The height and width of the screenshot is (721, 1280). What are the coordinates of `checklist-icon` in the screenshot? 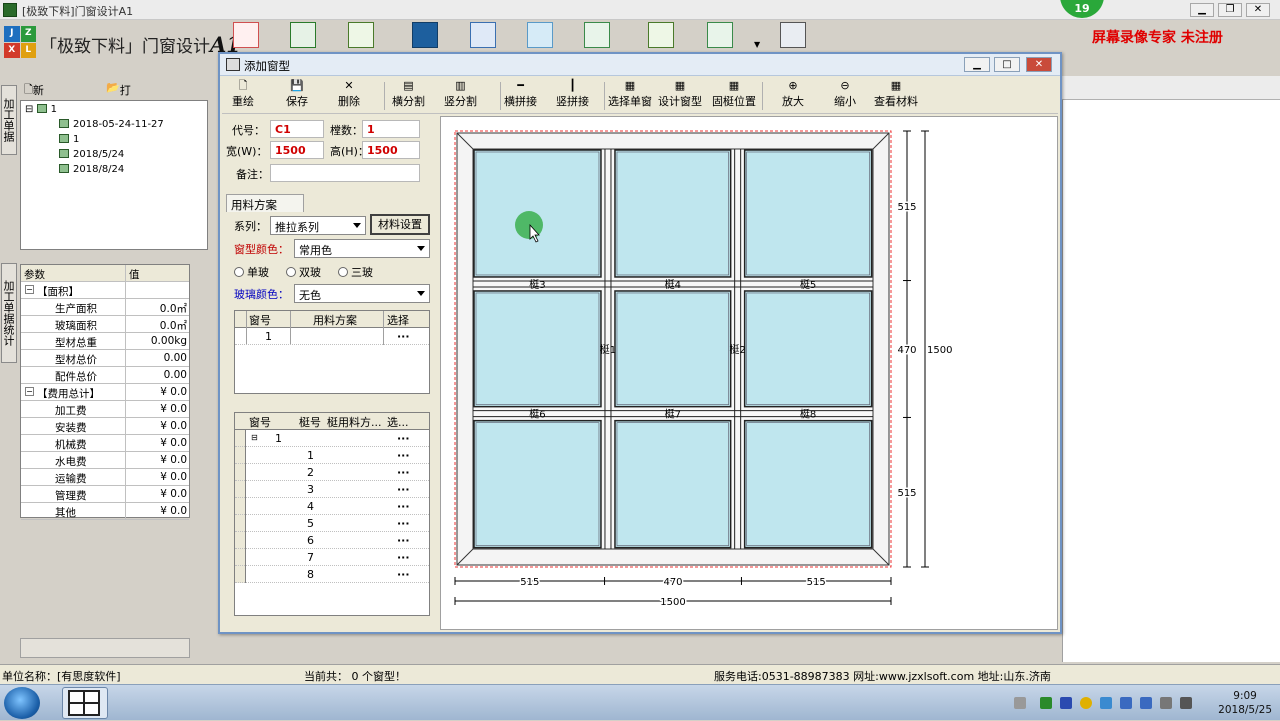 It's located at (661, 35).